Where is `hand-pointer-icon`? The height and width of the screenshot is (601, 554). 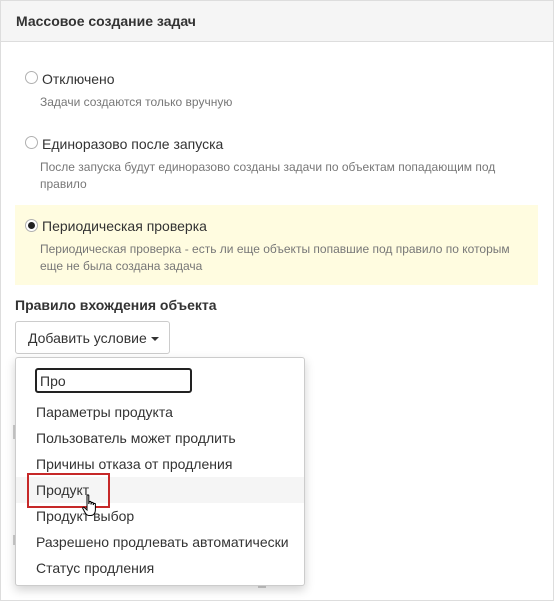 hand-pointer-icon is located at coordinates (89, 505).